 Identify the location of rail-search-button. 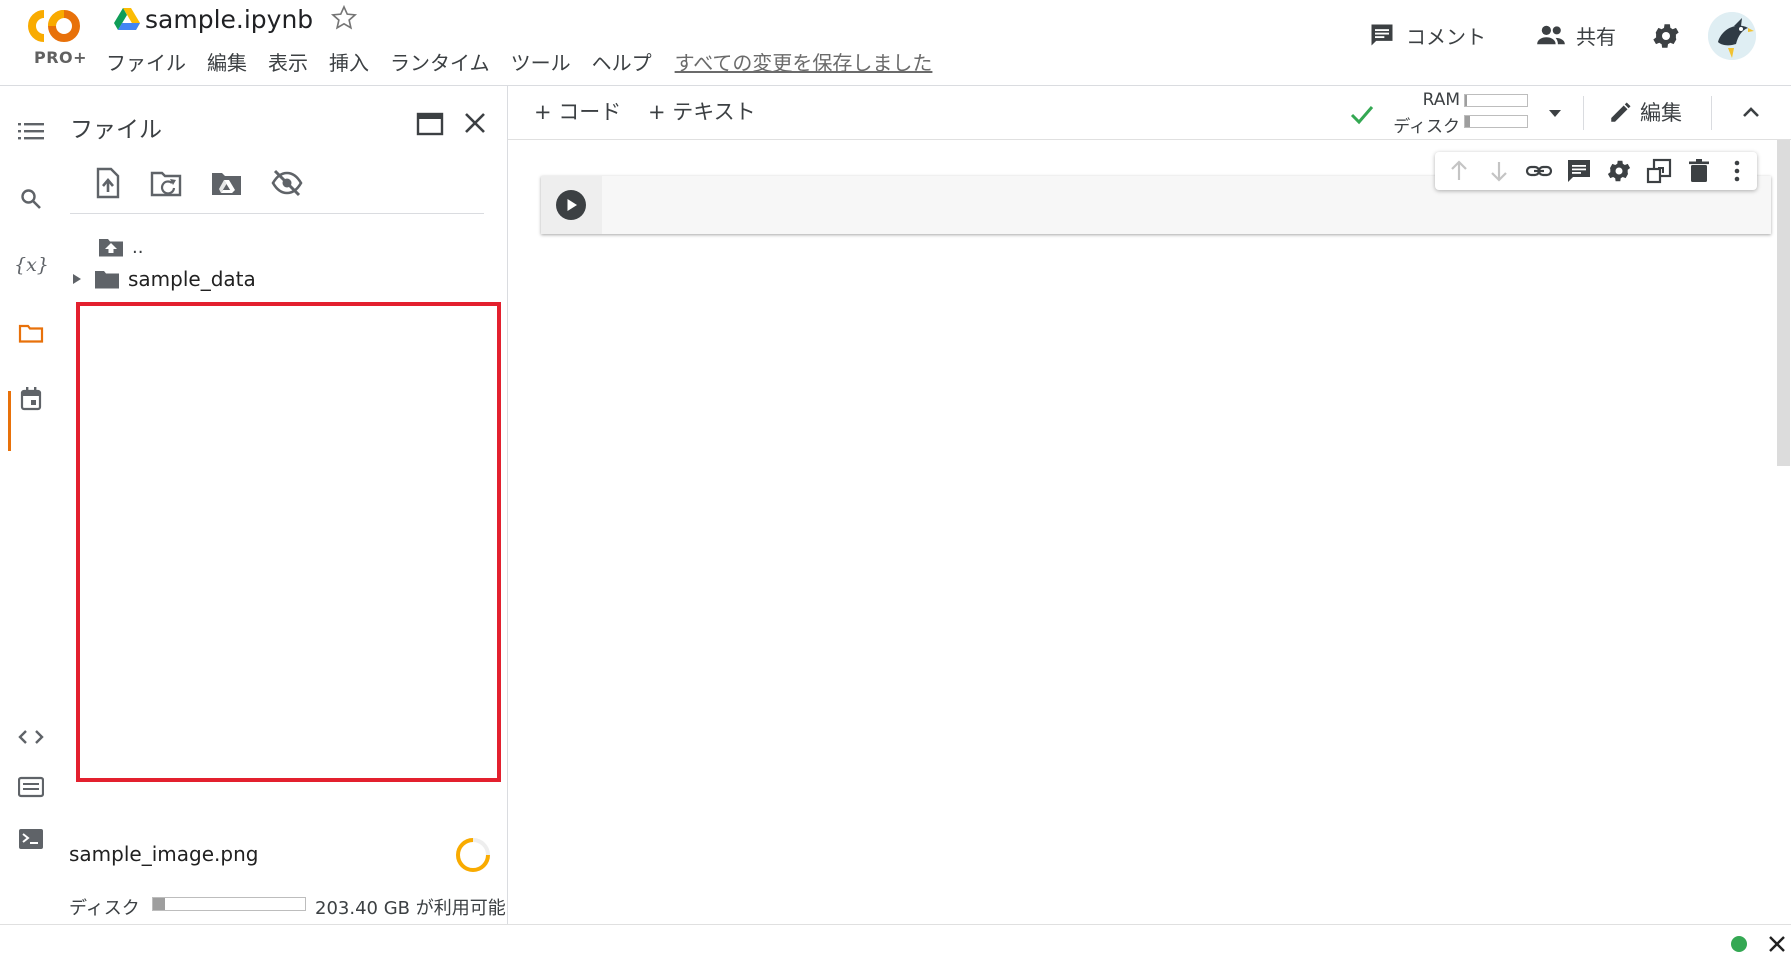
(31, 199).